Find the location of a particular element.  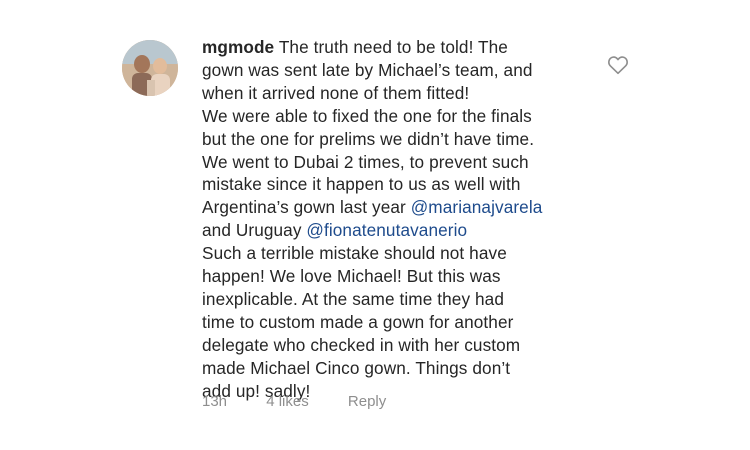

heart-outline-icon is located at coordinates (618, 65).